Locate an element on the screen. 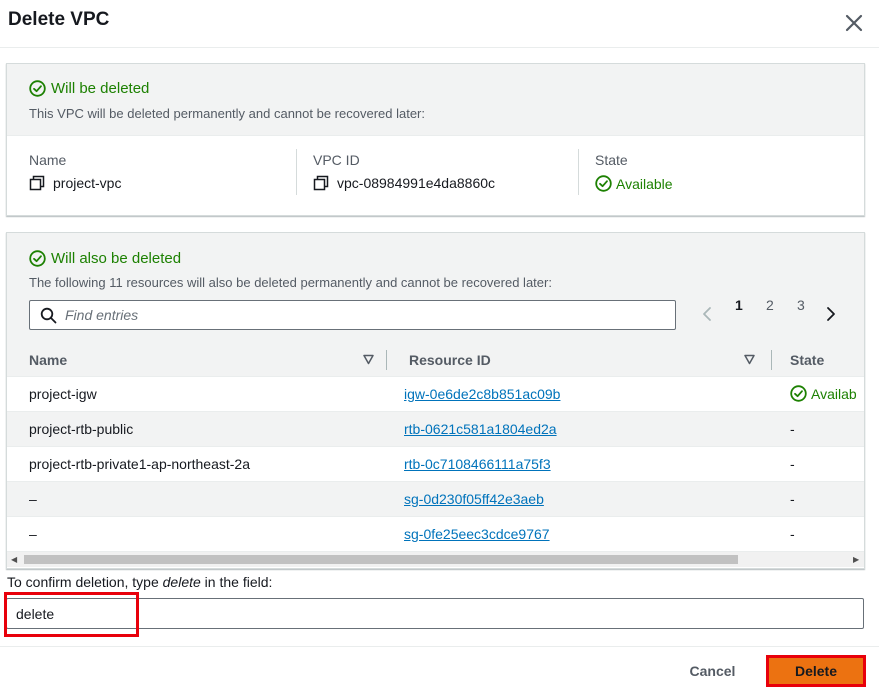 The width and height of the screenshot is (879, 690). scroll-right-arrow-icon: ▶ is located at coordinates (856, 559).